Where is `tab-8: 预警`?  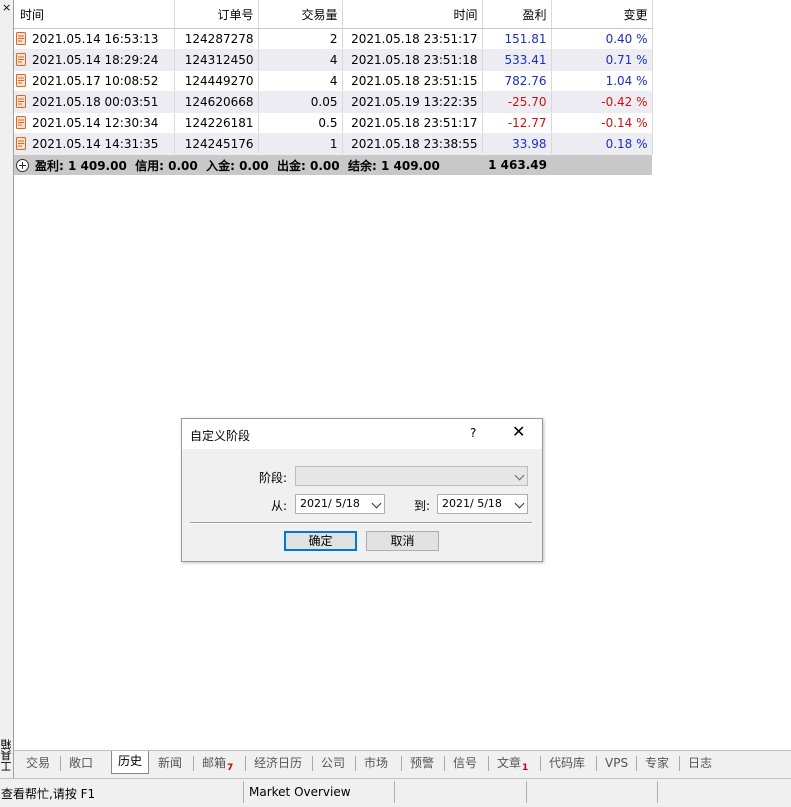
tab-8: 预警 is located at coordinates (422, 763).